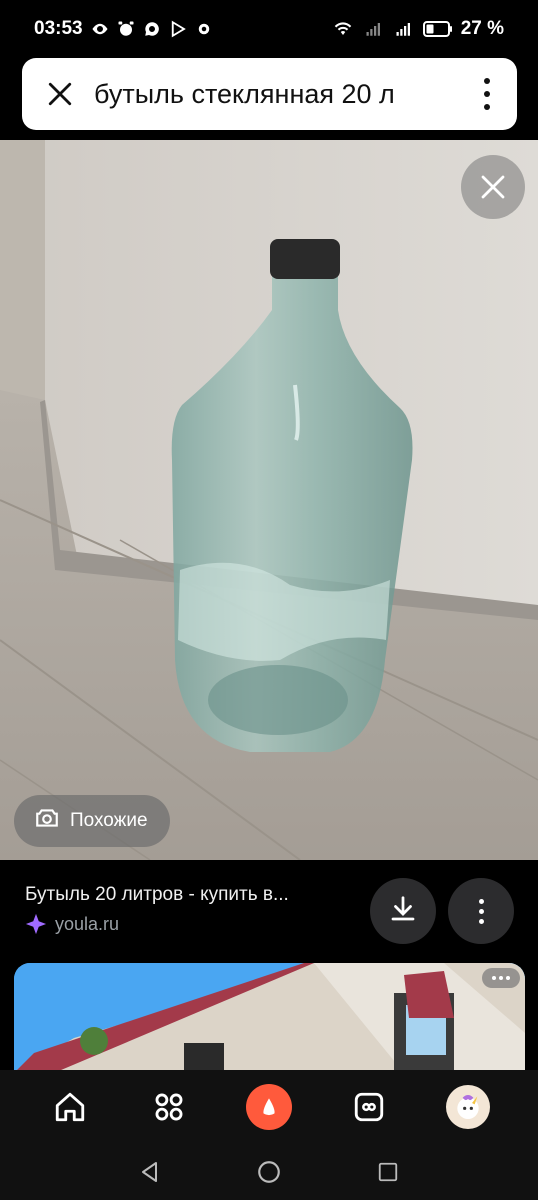 Image resolution: width=538 pixels, height=1200 pixels. Describe the element at coordinates (150, 1172) in the screenshot. I see `back-icon` at that location.